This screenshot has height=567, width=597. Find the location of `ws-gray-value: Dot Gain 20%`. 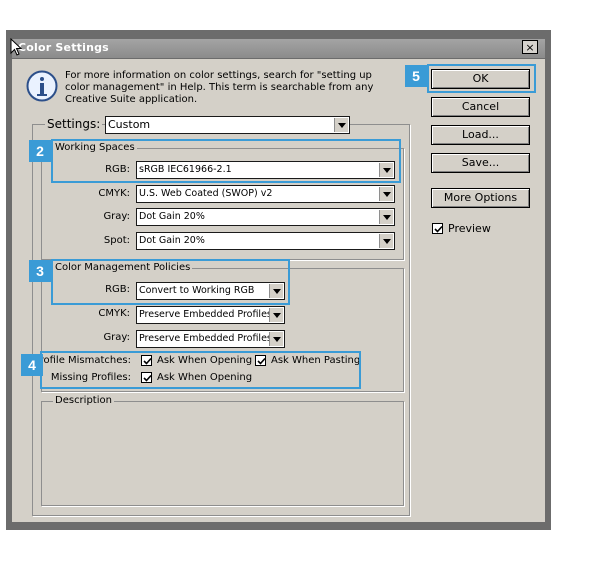

ws-gray-value: Dot Gain 20% is located at coordinates (172, 216).